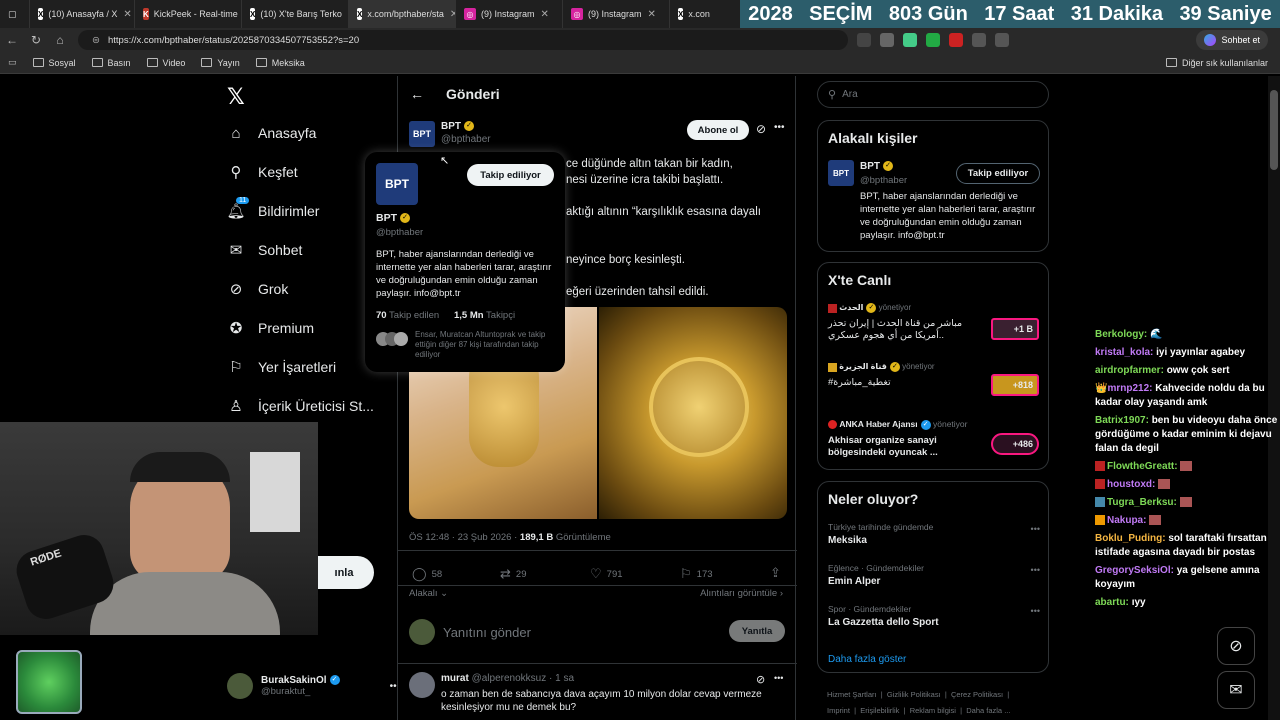  What do you see at coordinates (606, 574) in the screenshot?
I see `like-action: ♡ 791` at bounding box center [606, 574].